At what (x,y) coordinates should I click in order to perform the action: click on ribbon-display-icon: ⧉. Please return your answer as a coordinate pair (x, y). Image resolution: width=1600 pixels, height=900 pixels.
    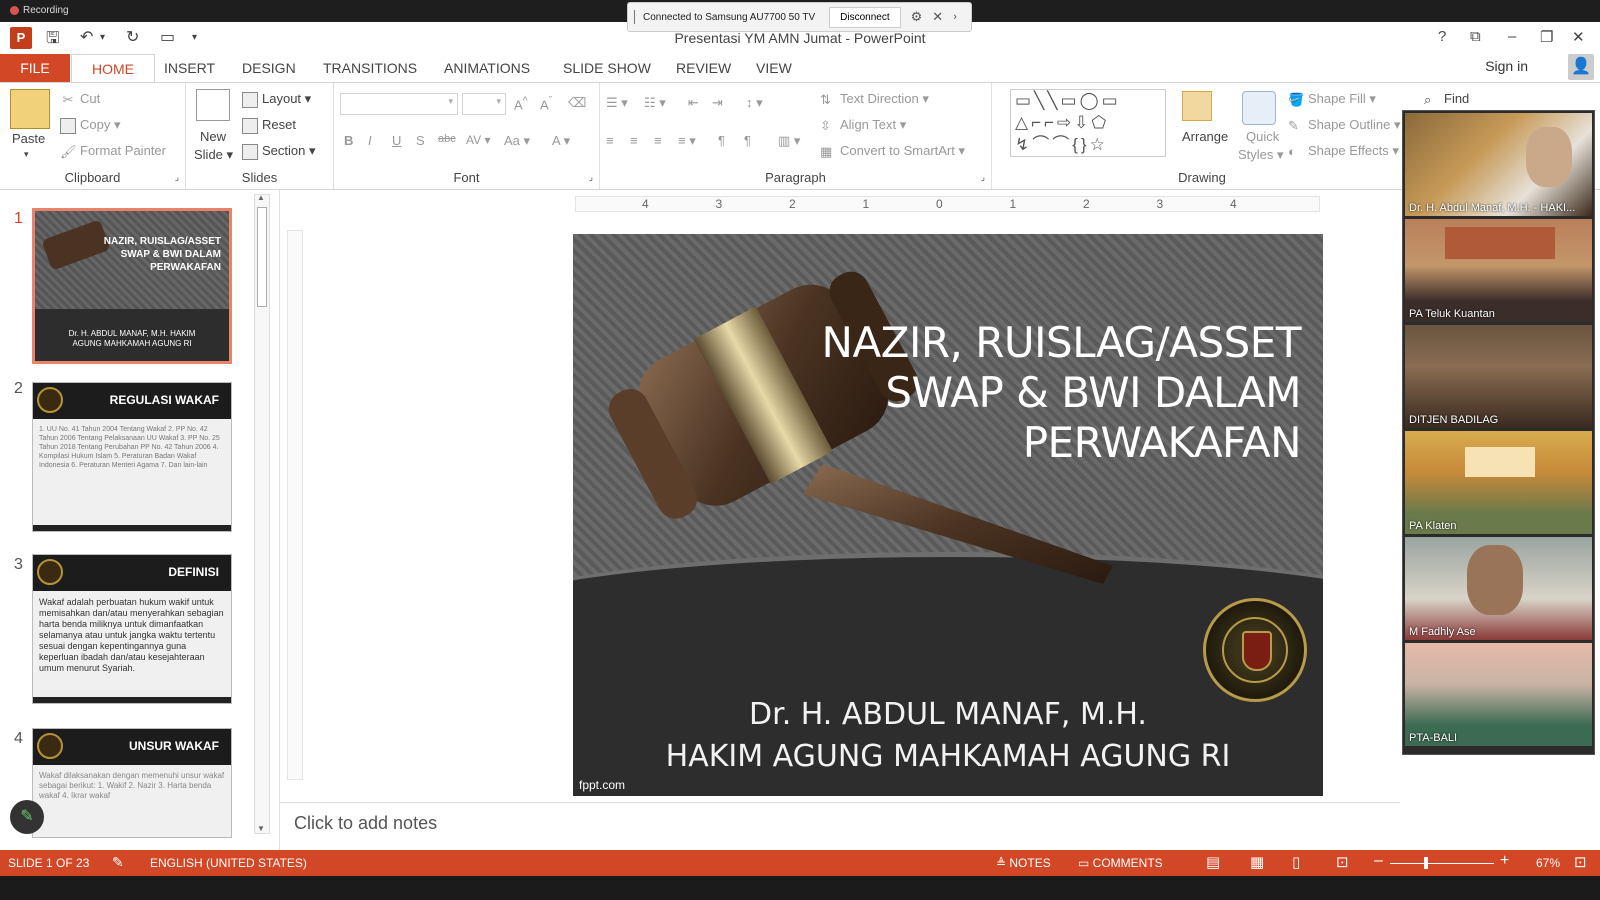
    Looking at the image, I should click on (1475, 36).